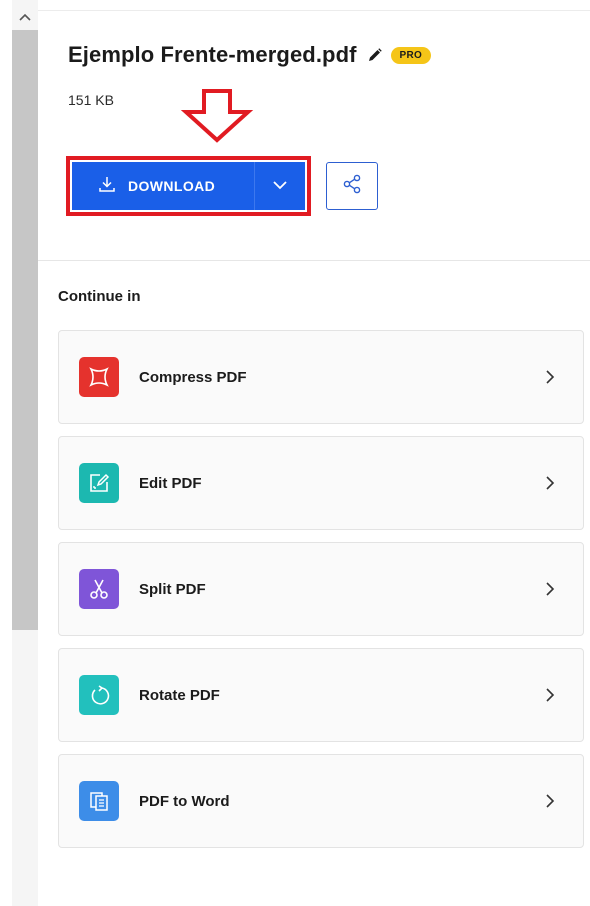 The width and height of the screenshot is (590, 906). Describe the element at coordinates (184, 801) in the screenshot. I see `tool-label-pdf-to-word: PDF to Word` at that location.